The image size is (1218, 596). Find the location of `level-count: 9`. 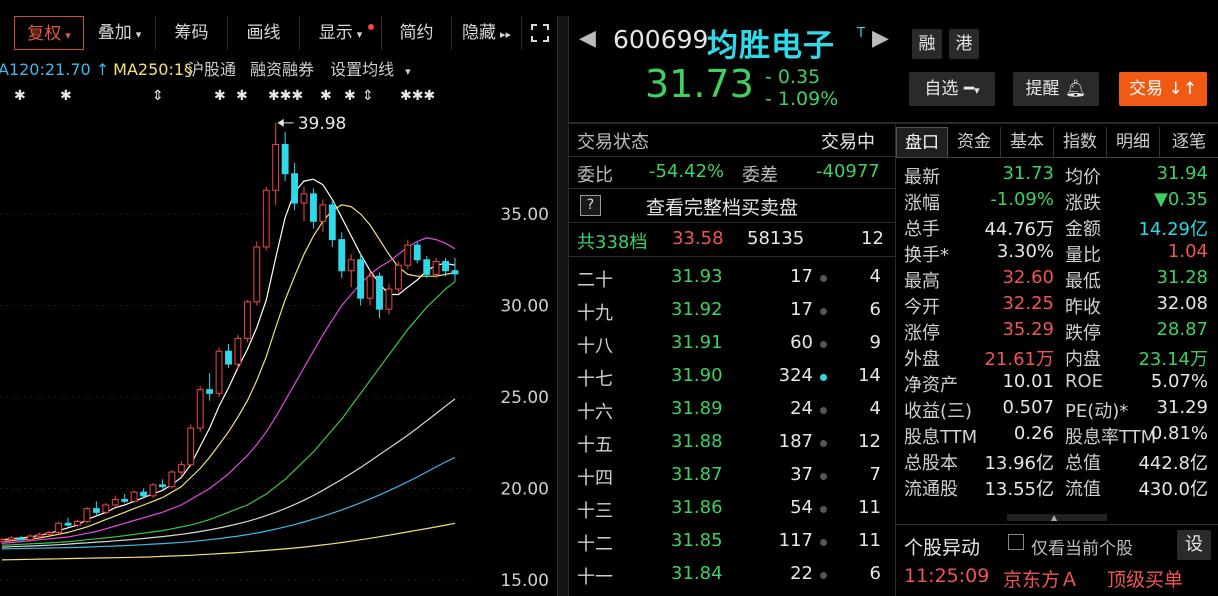

level-count: 9 is located at coordinates (875, 342).